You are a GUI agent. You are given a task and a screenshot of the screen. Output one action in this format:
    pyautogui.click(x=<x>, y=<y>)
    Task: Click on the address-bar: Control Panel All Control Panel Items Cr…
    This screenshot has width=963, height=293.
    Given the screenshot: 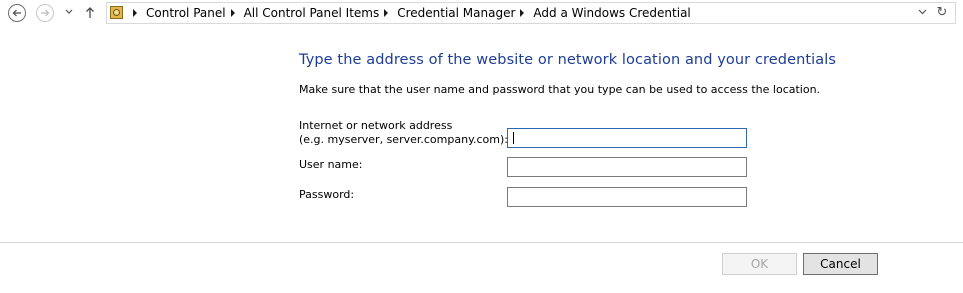 What is the action you would take?
    pyautogui.click(x=531, y=13)
    